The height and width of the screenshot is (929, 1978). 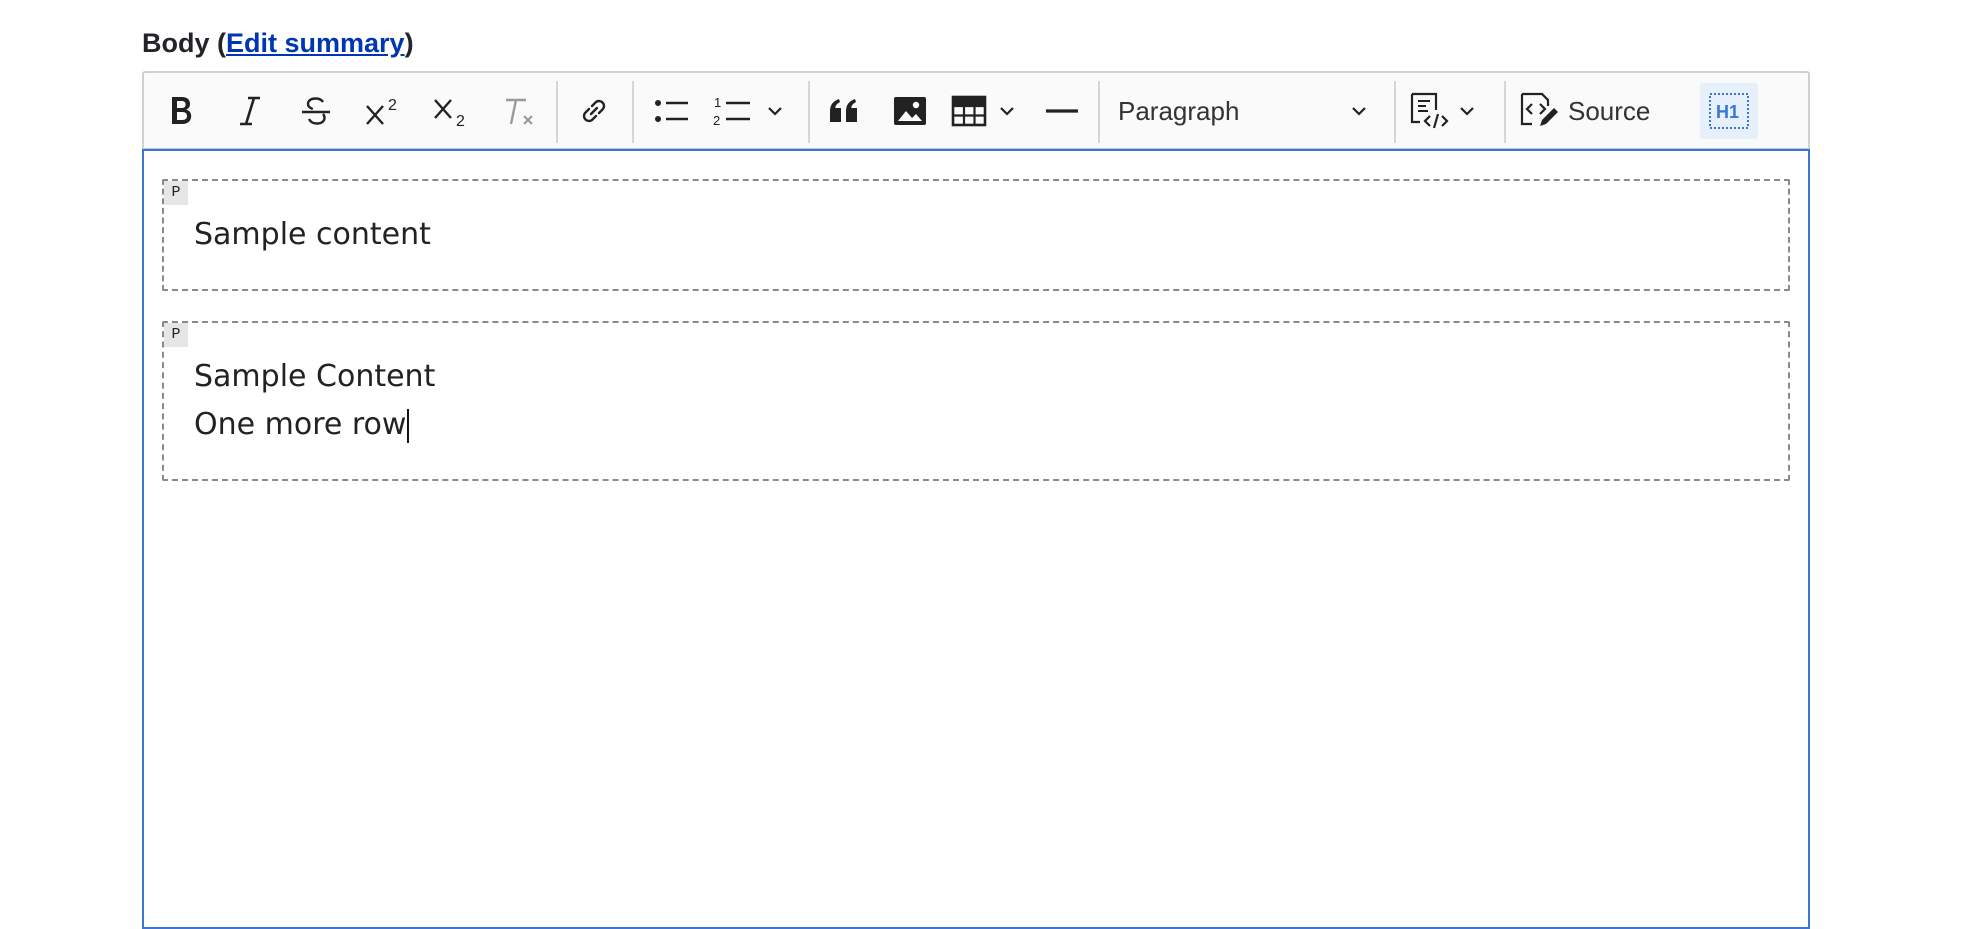 I want to click on show-blocks-button: H1, so click(x=1729, y=111).